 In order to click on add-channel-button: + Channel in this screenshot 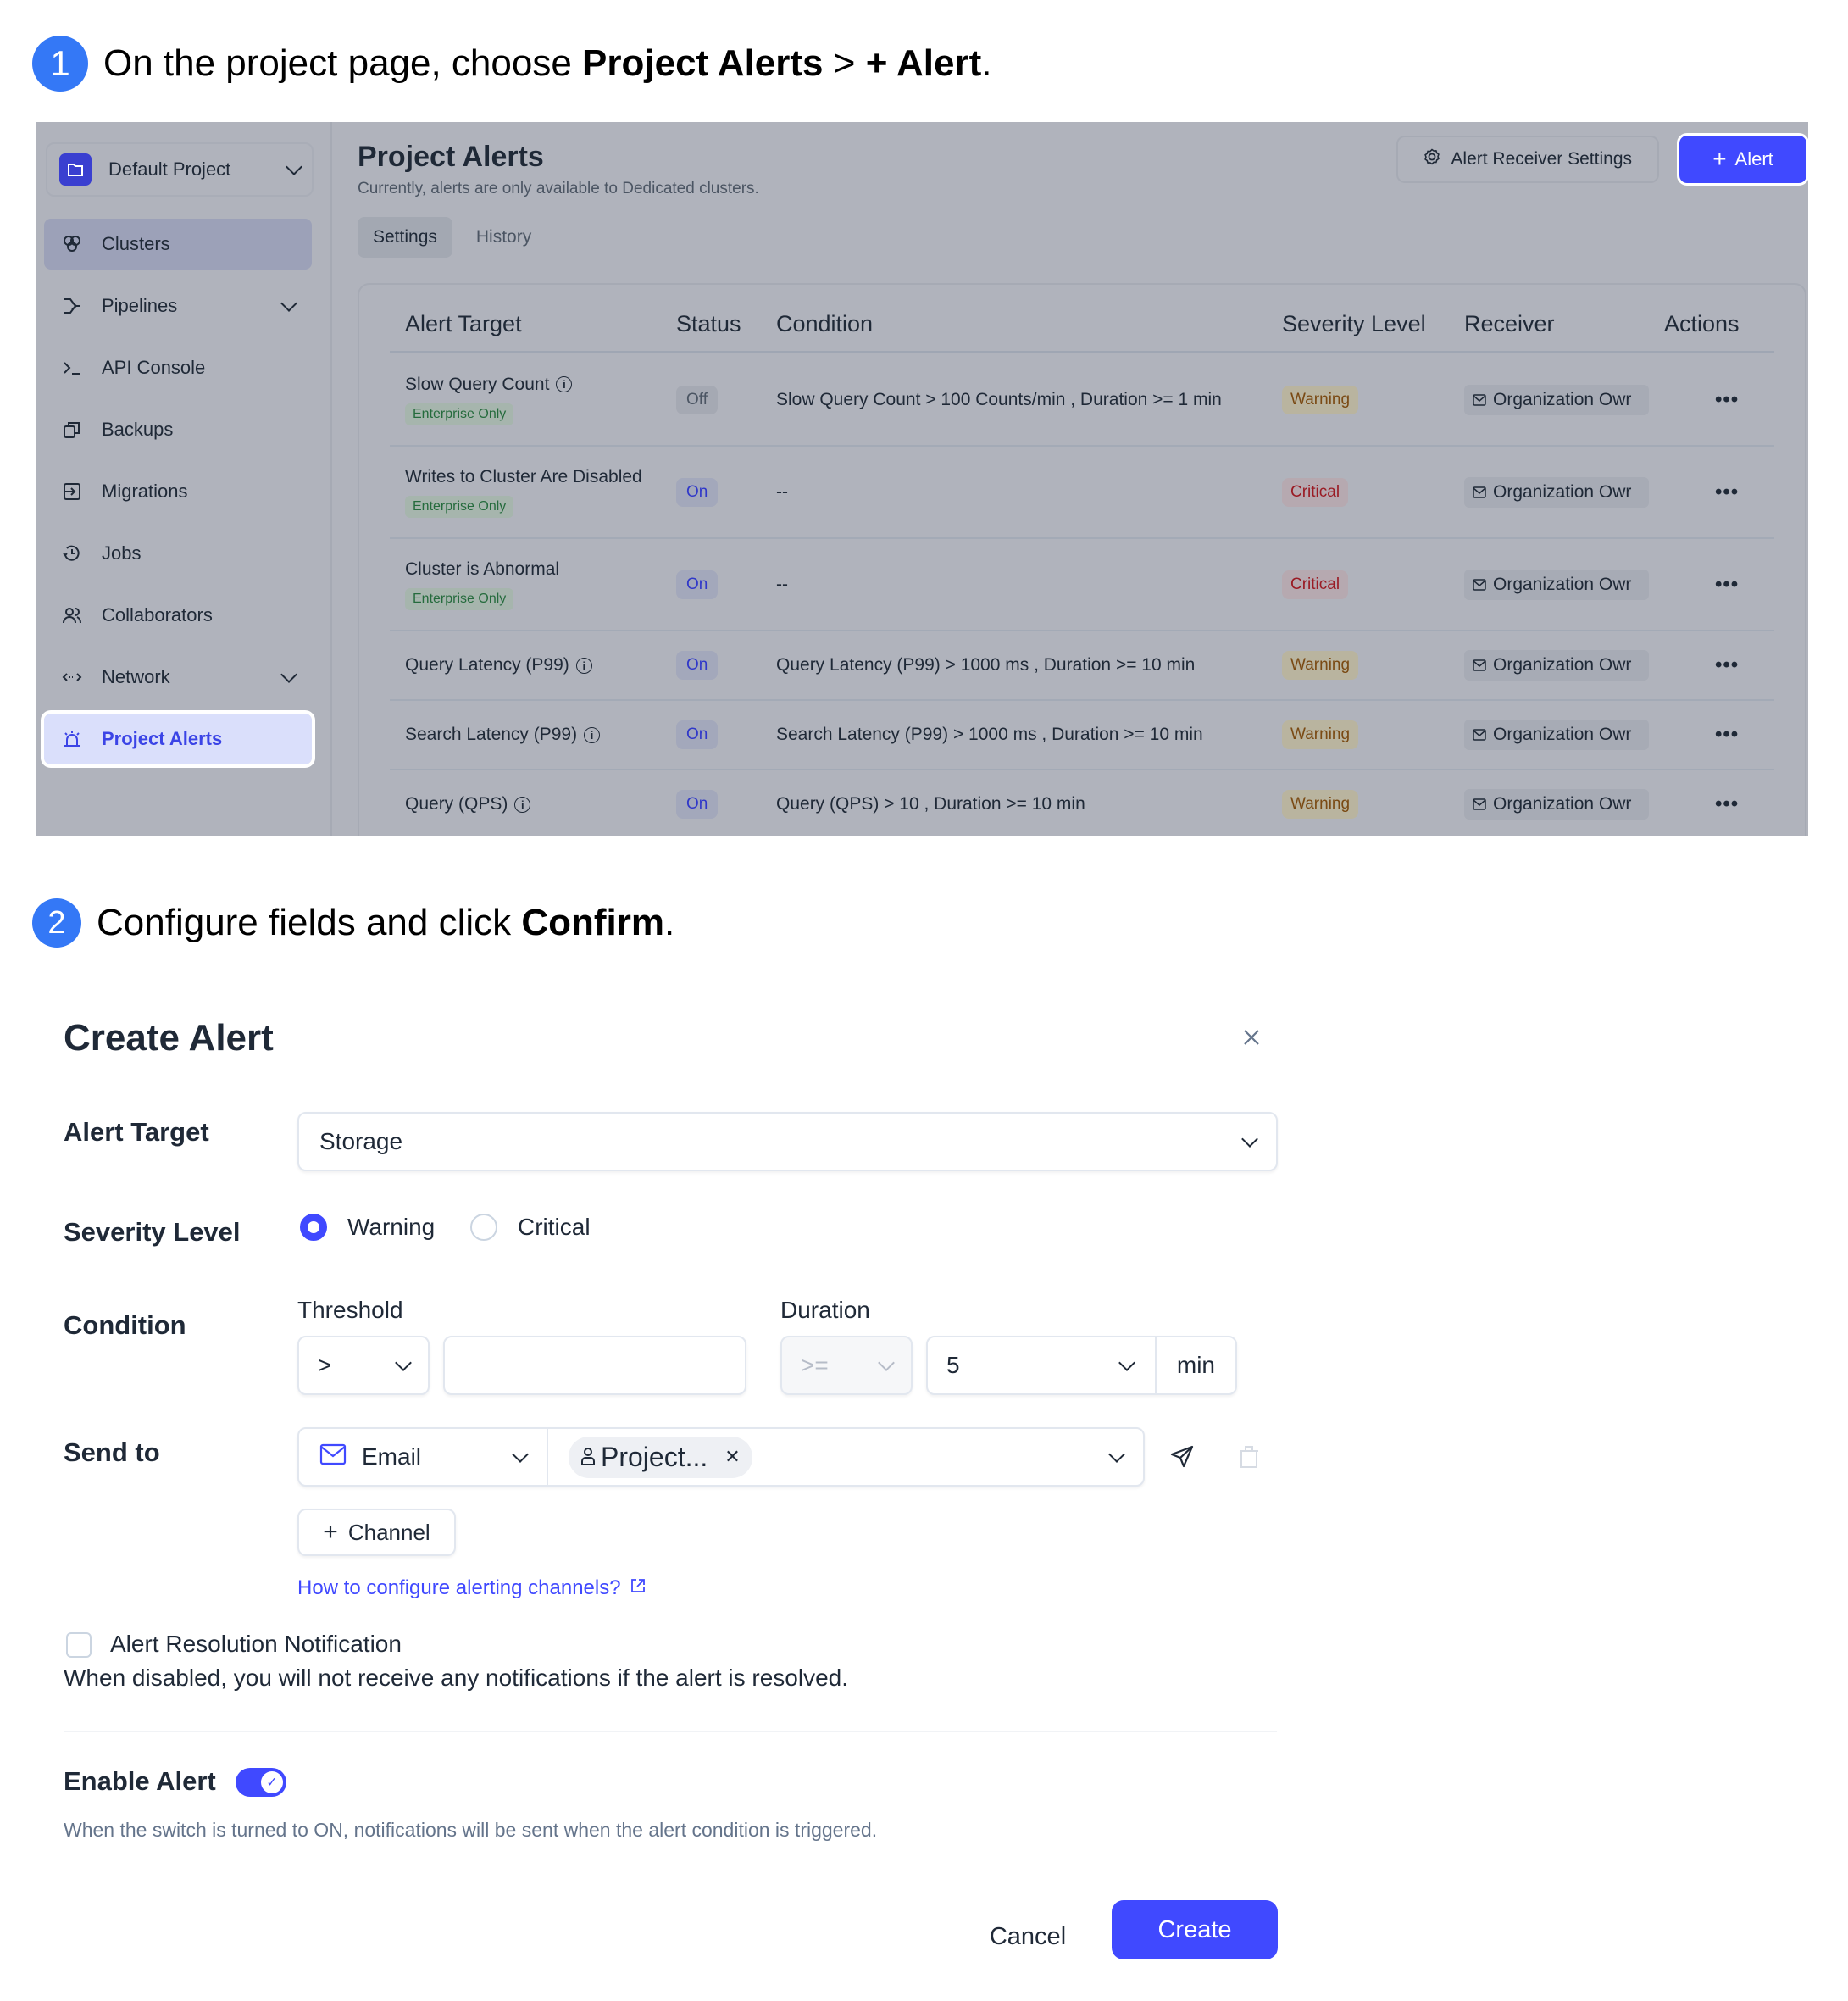, I will do `click(377, 1533)`.